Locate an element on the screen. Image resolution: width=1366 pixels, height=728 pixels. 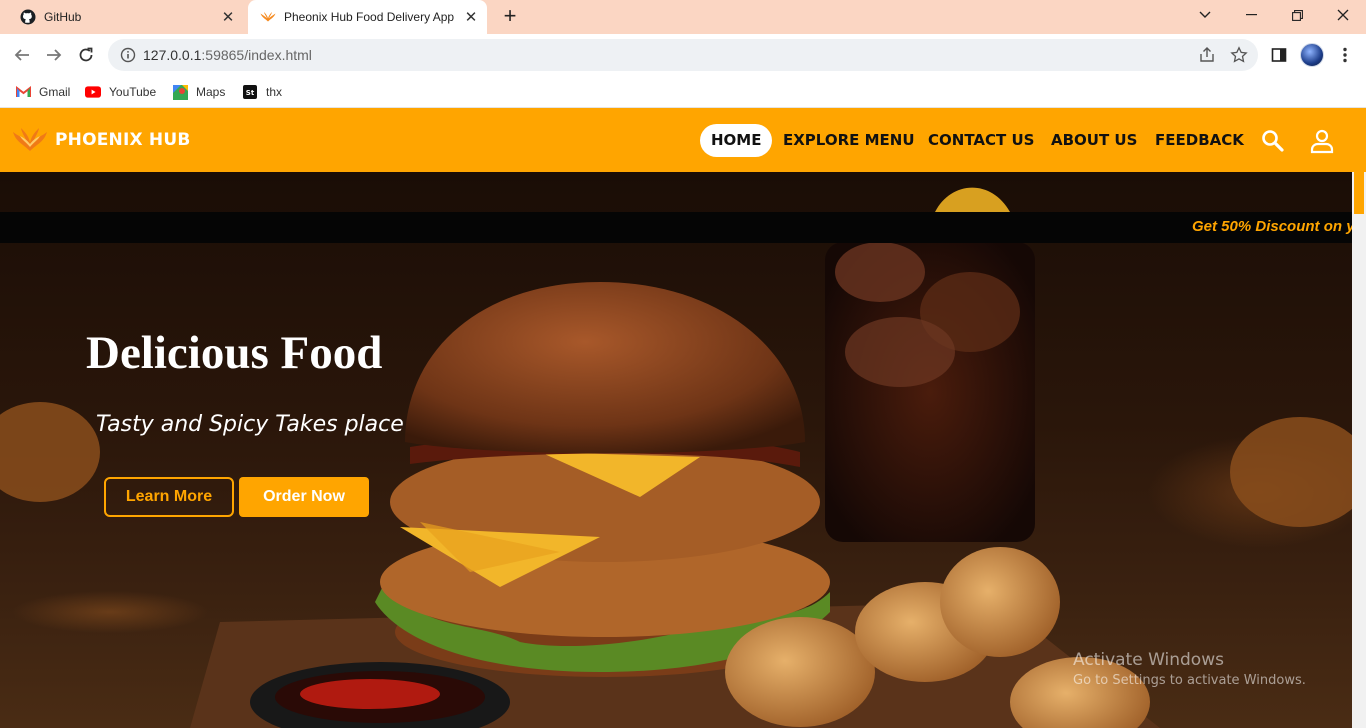
browser-toolbar: 127.0.0.1:59865/index.html is located at coordinates (683, 55).